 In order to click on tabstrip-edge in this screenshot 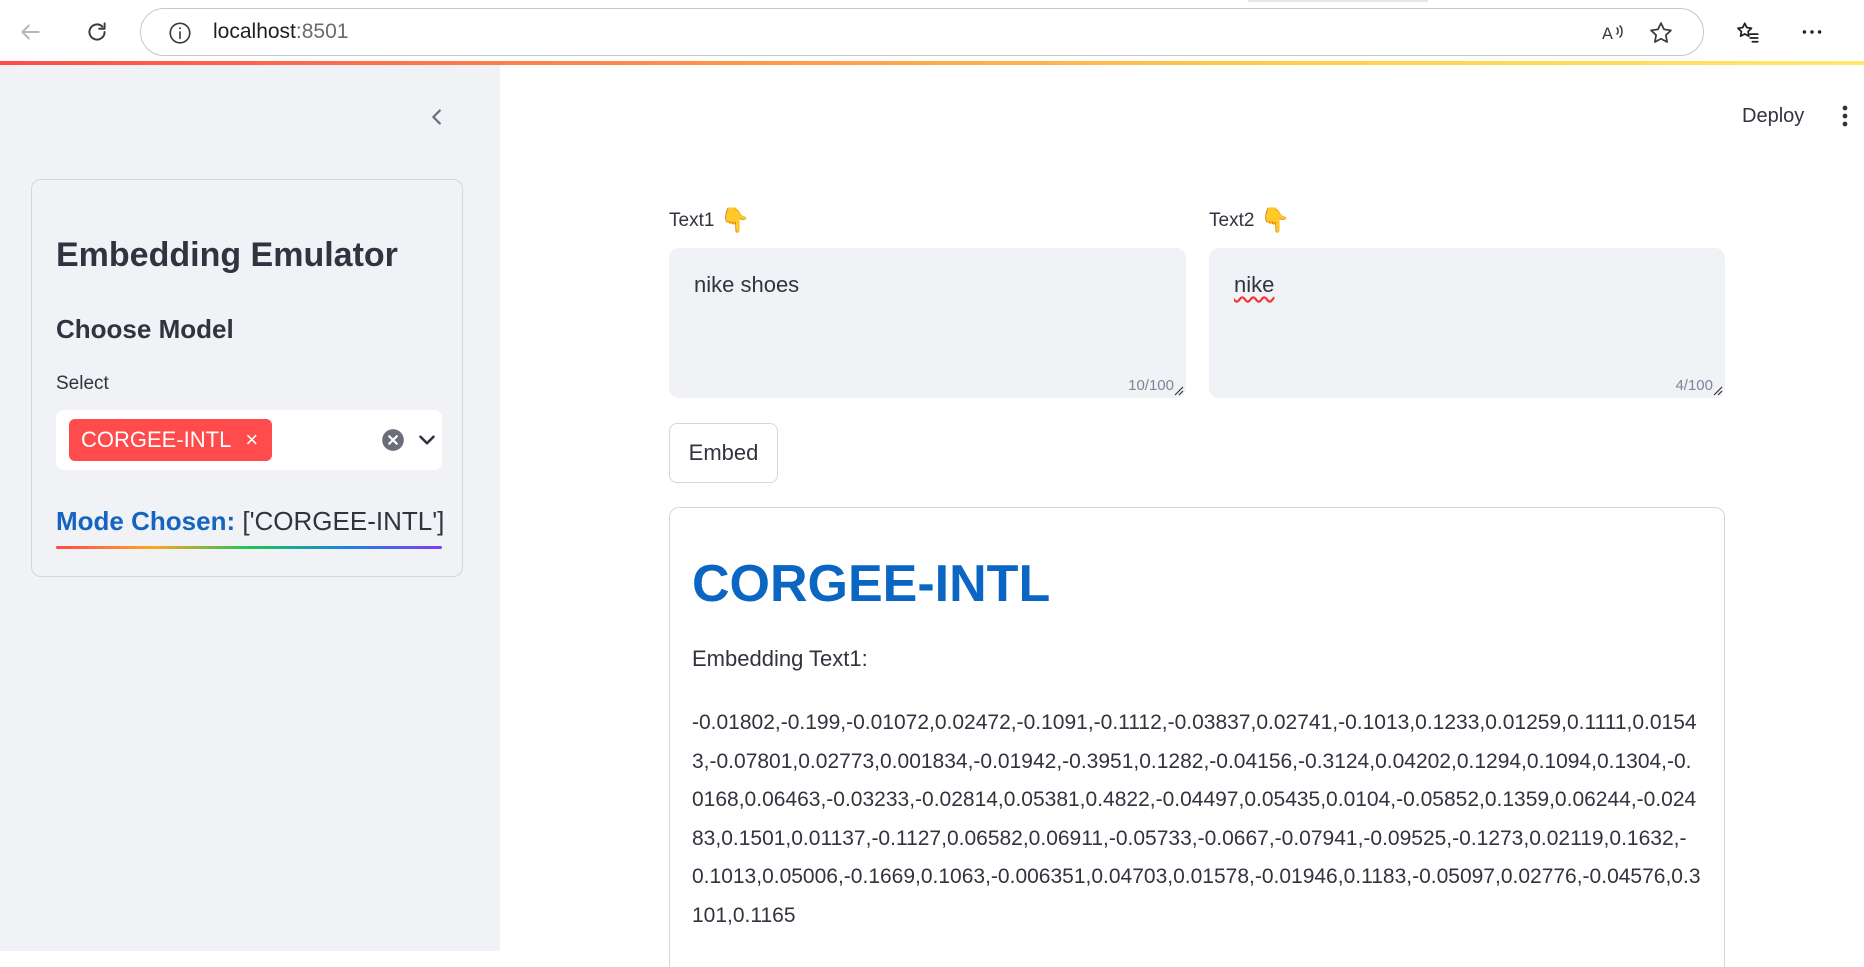, I will do `click(932, 4)`.